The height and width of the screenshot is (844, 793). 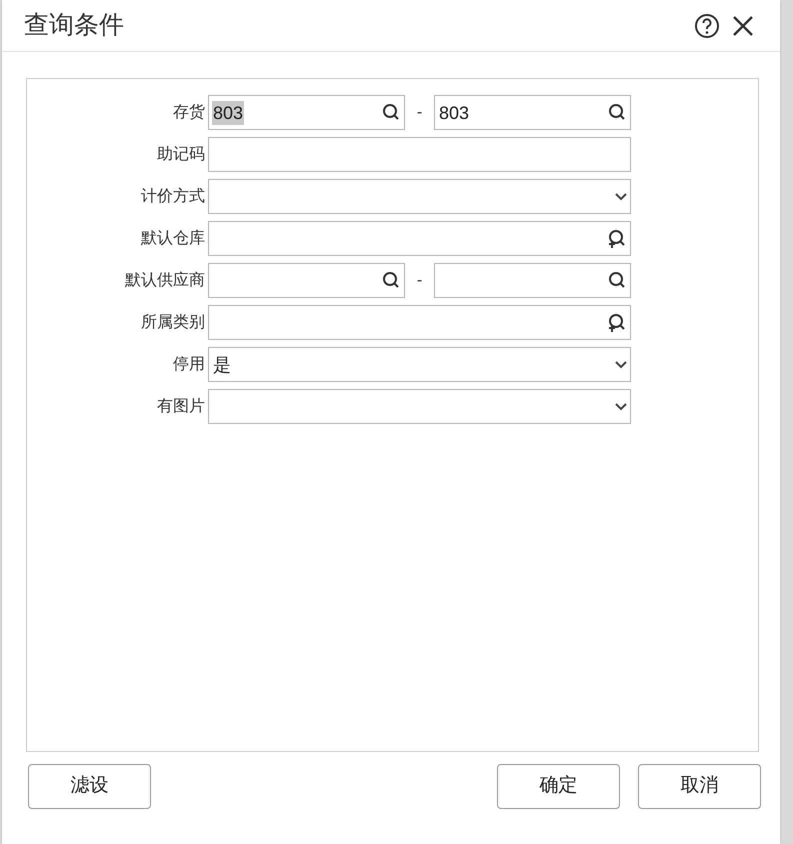 What do you see at coordinates (173, 238) in the screenshot?
I see `field-label: 默认仓库` at bounding box center [173, 238].